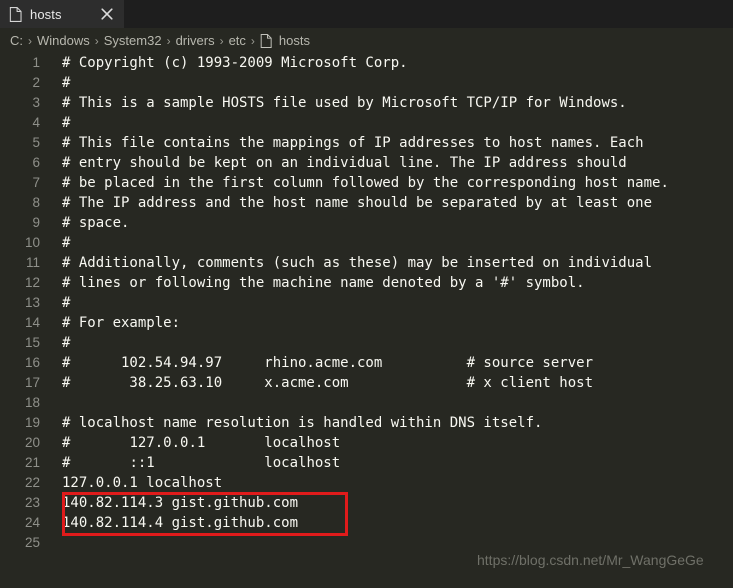 This screenshot has height=588, width=733. What do you see at coordinates (386, 383) in the screenshot?
I see `line-content: # 38.25.63.10 x.acme.com # x client host` at bounding box center [386, 383].